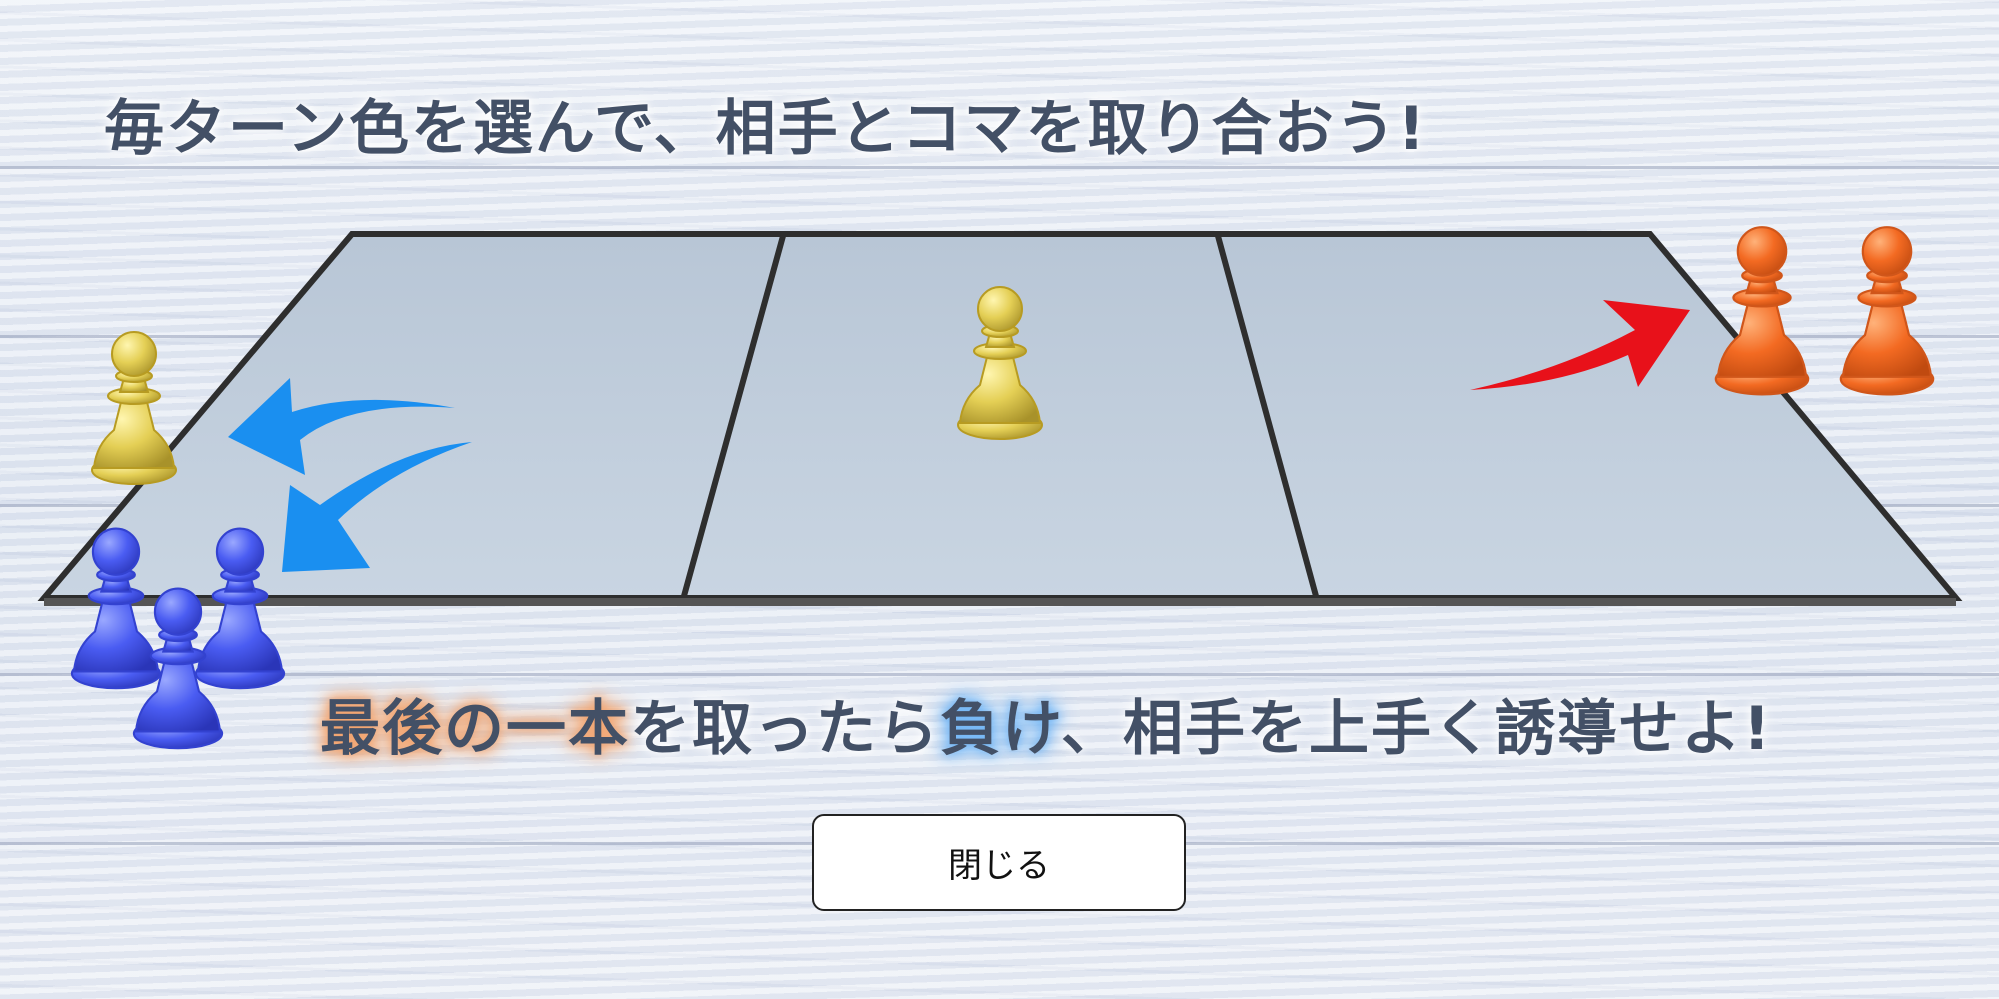 The image size is (1999, 999). I want to click on subline-text-2: 、相手を上手く誘導せよ!, so click(1417, 729).